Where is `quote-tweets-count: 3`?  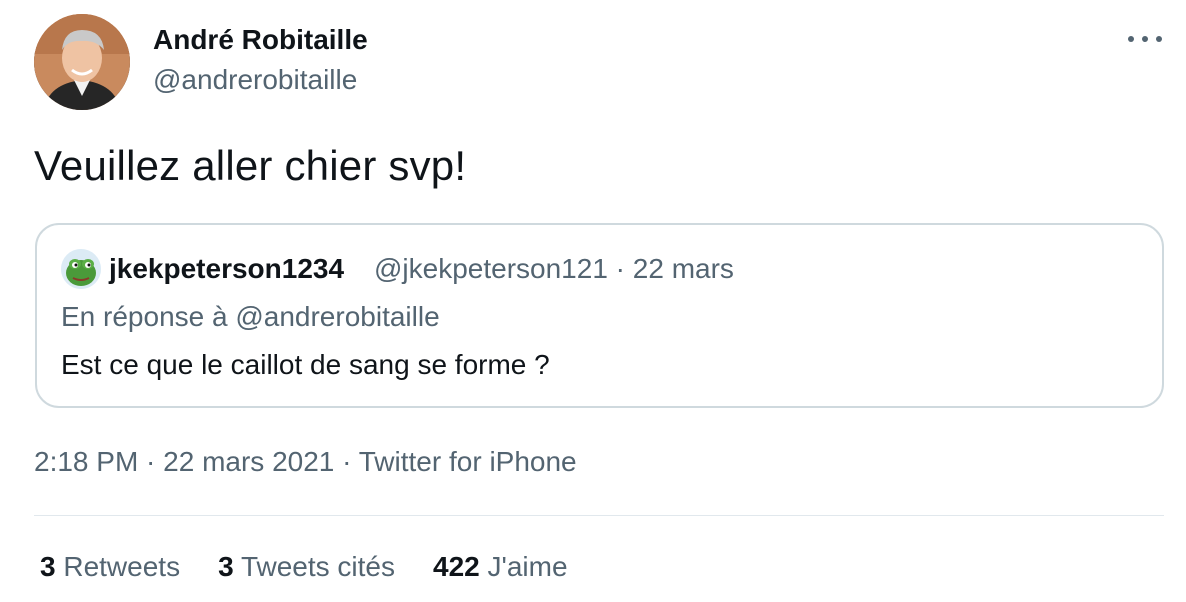 quote-tweets-count: 3 is located at coordinates (226, 566).